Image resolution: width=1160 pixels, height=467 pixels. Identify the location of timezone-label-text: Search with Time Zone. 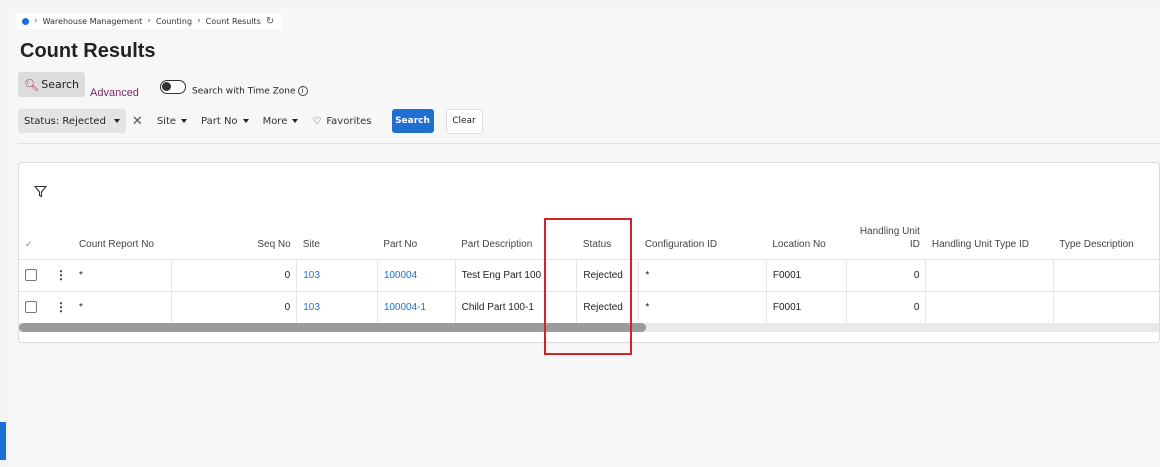
(244, 91).